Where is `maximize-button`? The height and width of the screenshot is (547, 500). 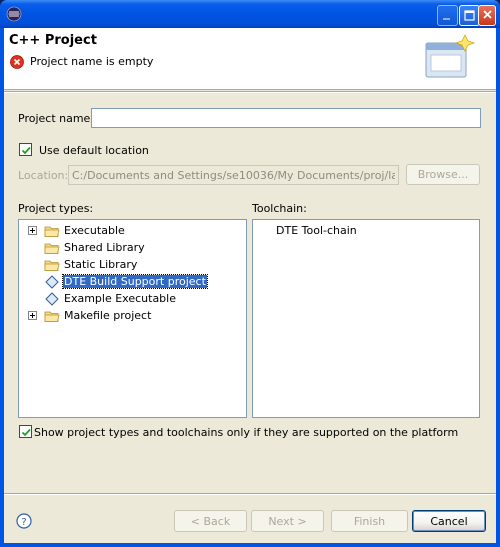
maximize-button is located at coordinates (469, 15).